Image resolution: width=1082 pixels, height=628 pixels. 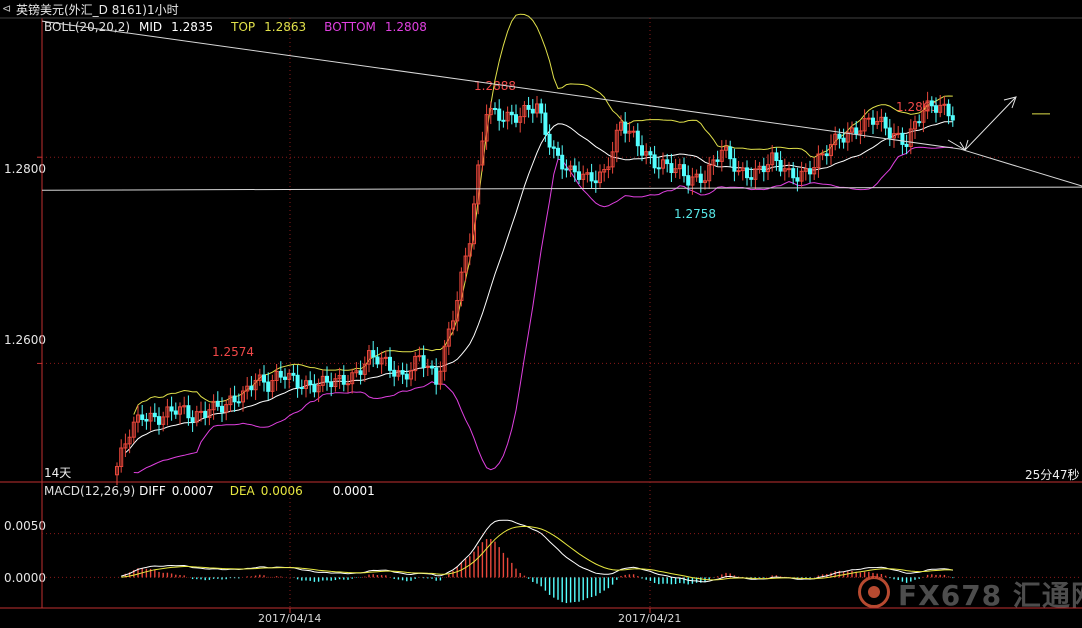 What do you see at coordinates (561, 188) in the screenshot?
I see `support-line` at bounding box center [561, 188].